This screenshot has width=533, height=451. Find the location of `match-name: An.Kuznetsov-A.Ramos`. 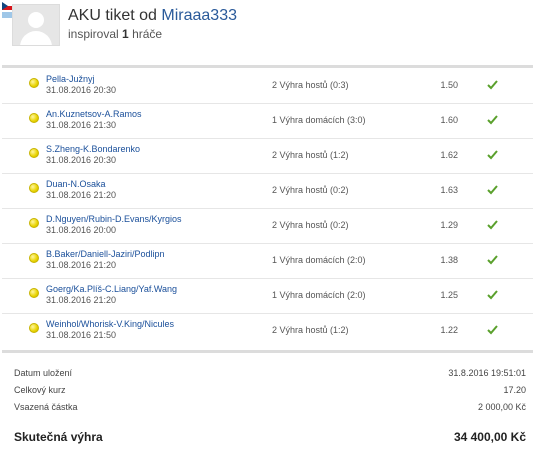

match-name: An.Kuznetsov-A.Ramos is located at coordinates (94, 114).